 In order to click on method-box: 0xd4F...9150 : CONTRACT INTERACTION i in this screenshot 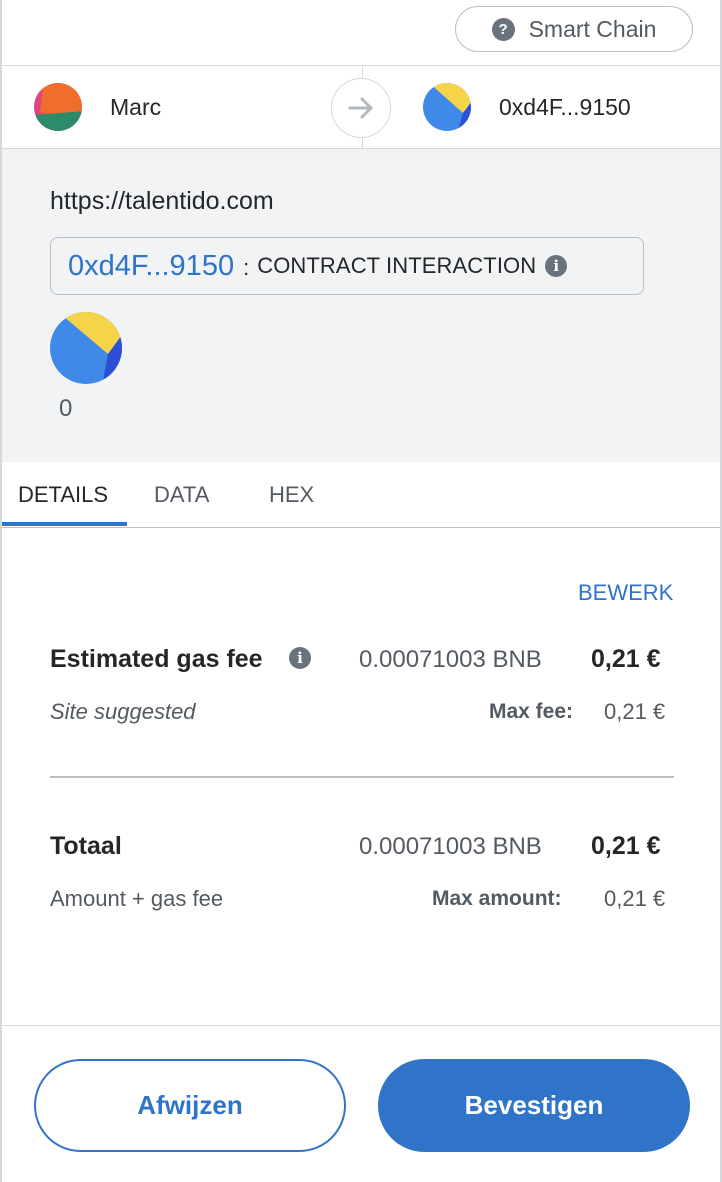, I will do `click(347, 266)`.